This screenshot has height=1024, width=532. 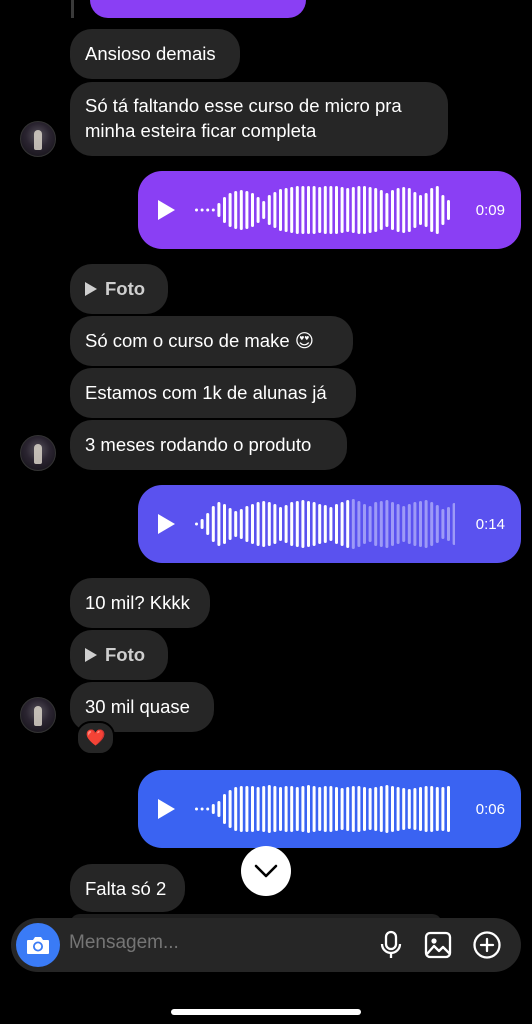 I want to click on voice-message-partial, so click(x=198, y=9).